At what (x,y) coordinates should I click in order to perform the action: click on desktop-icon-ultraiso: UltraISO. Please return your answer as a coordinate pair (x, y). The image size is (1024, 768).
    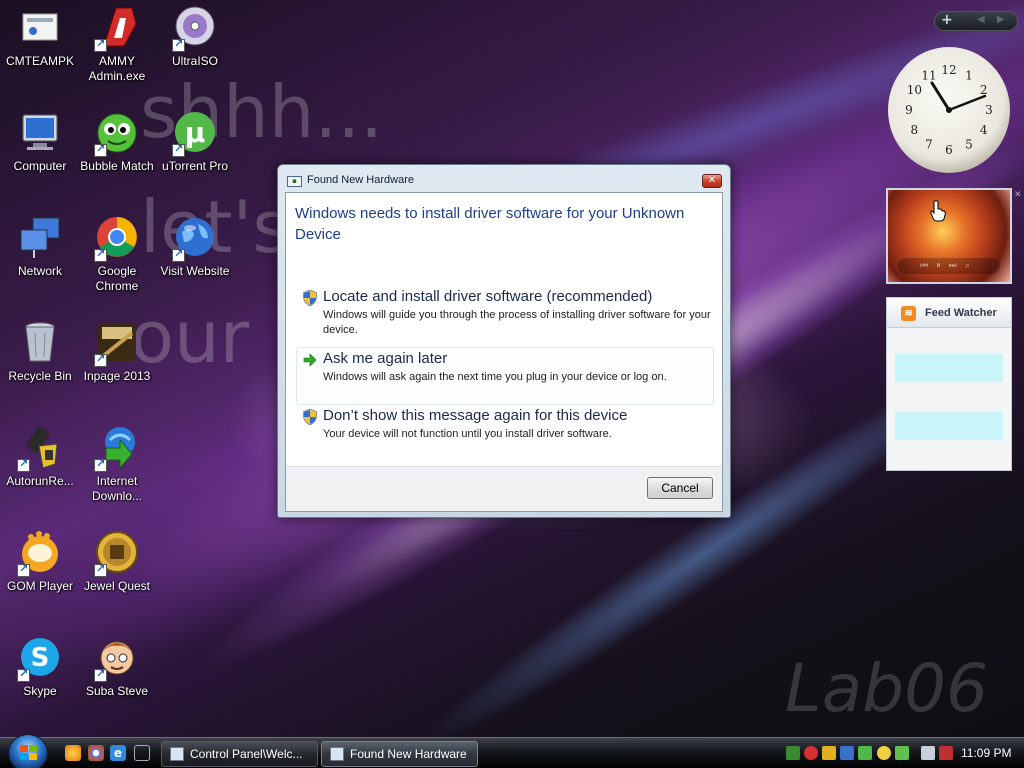
    Looking at the image, I should click on (195, 36).